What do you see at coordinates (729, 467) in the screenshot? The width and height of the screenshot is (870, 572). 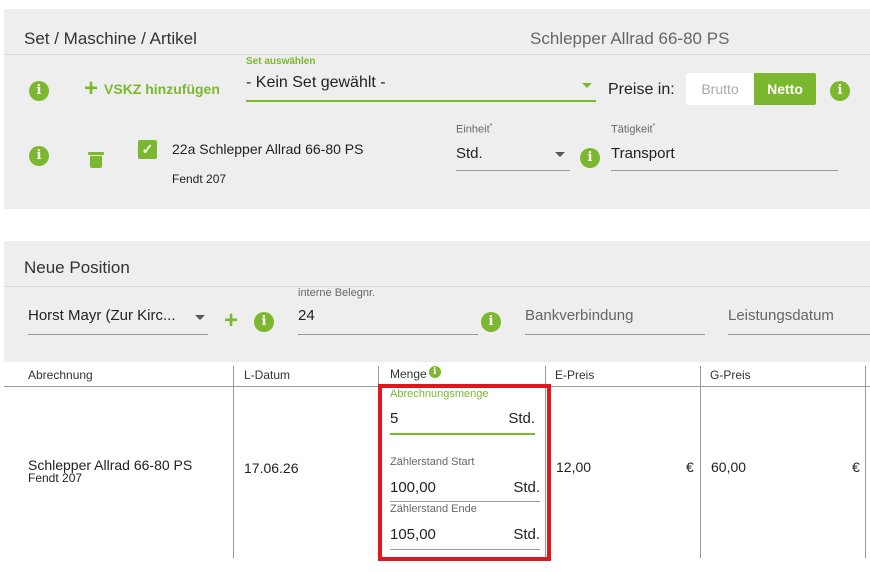 I see `total-price-value: 60,00` at bounding box center [729, 467].